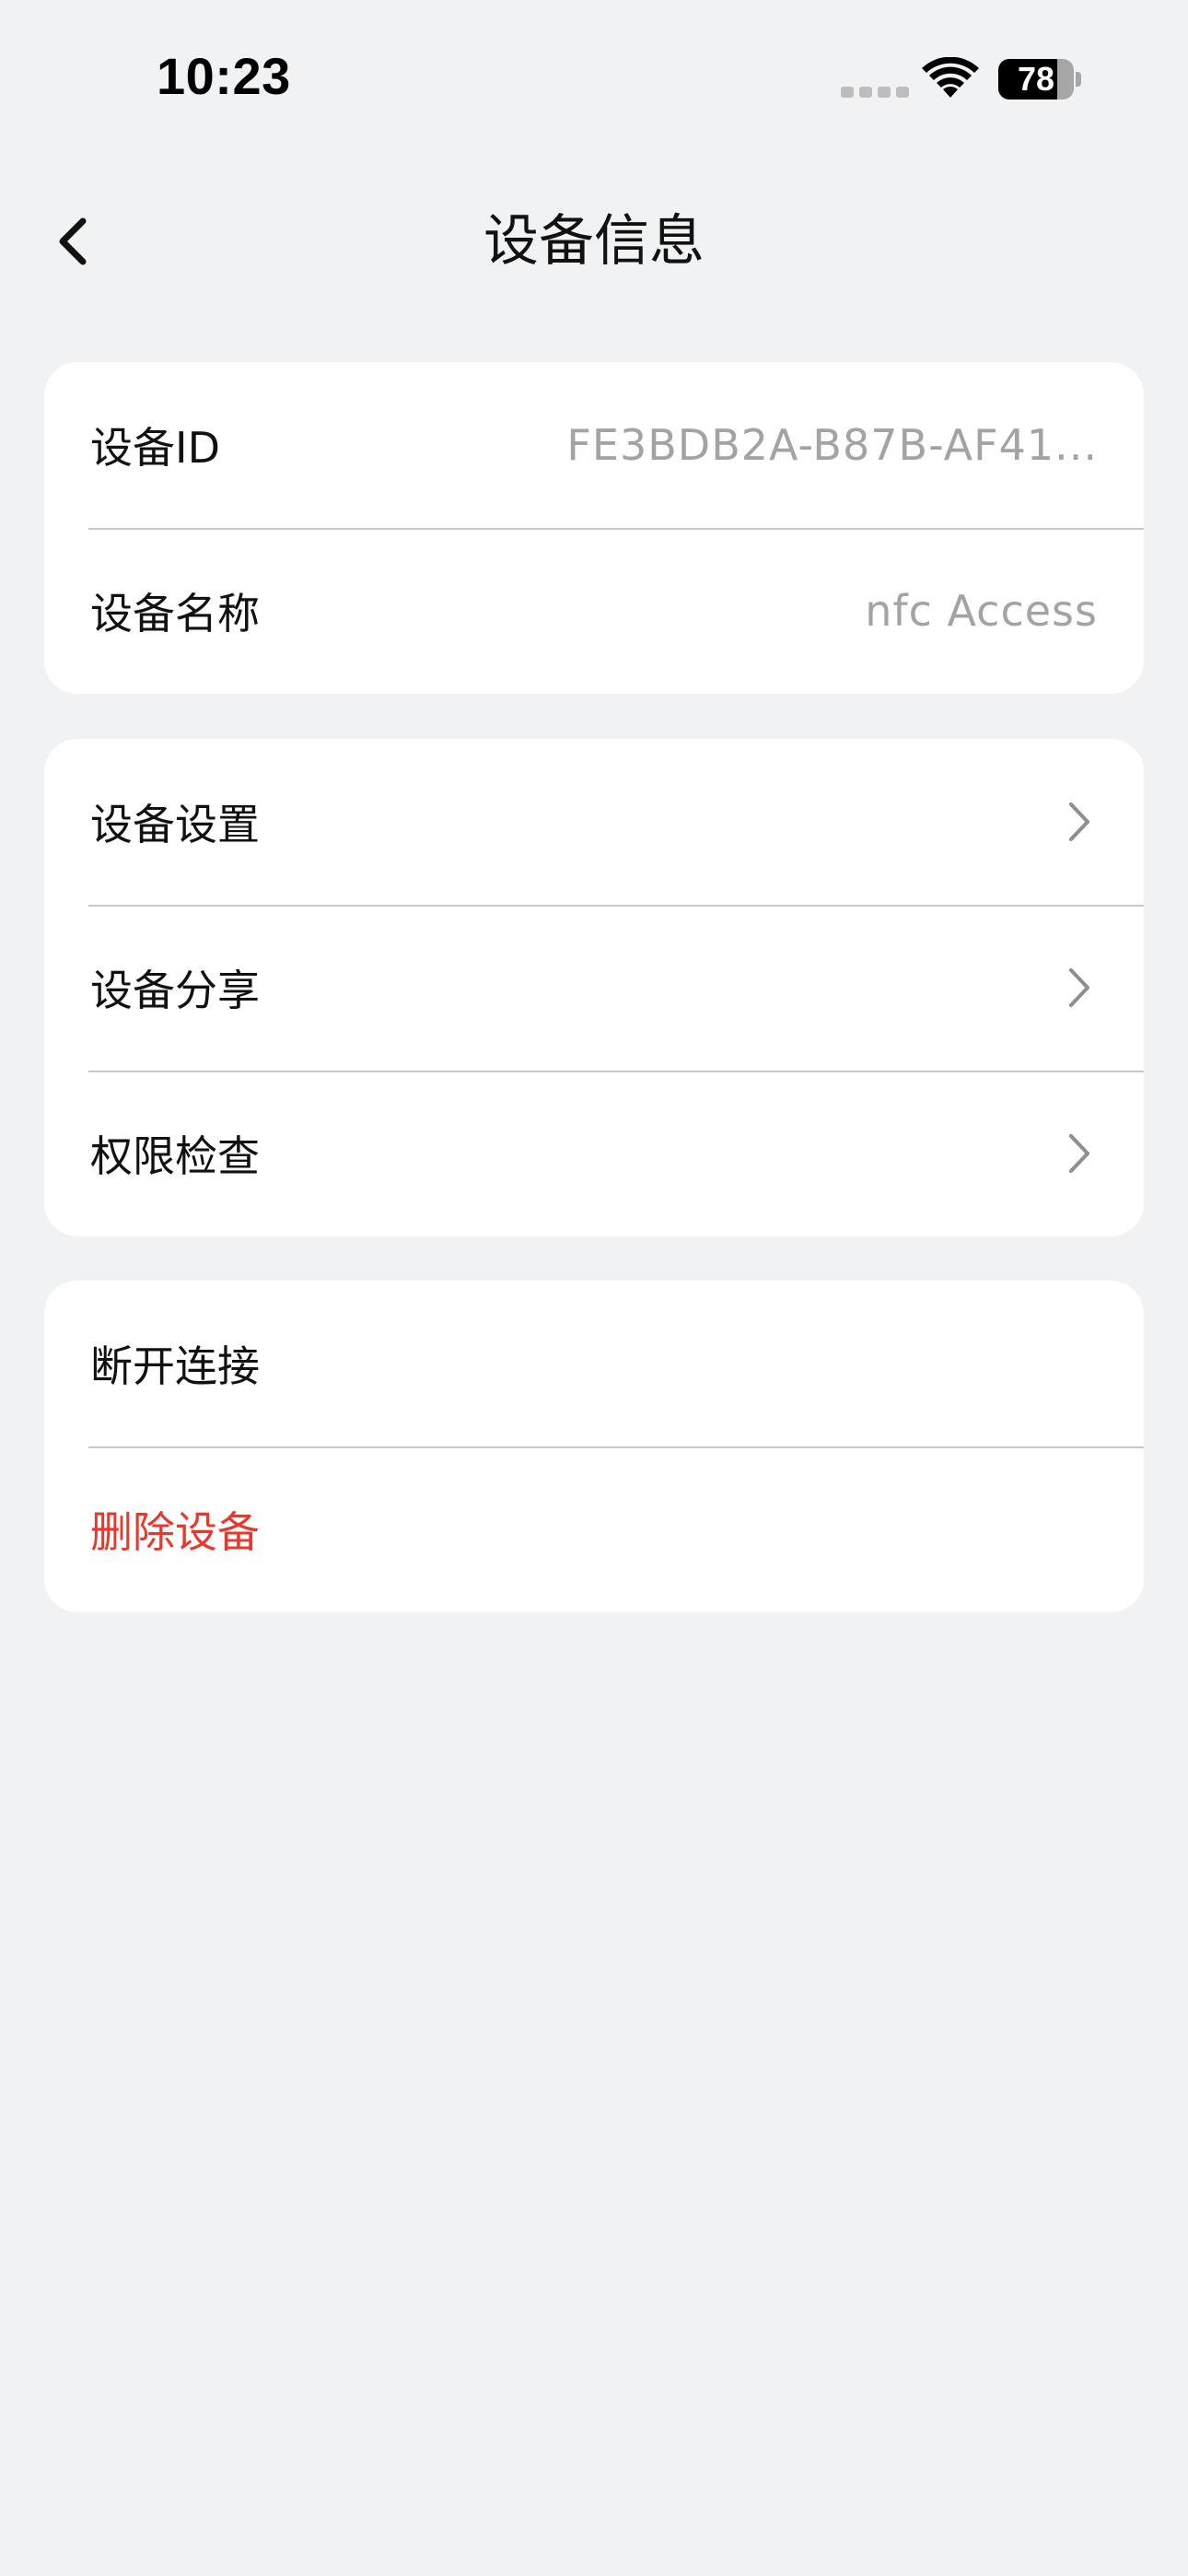 This screenshot has height=2576, width=1188. I want to click on permission-check-label: 权限检查, so click(175, 1156).